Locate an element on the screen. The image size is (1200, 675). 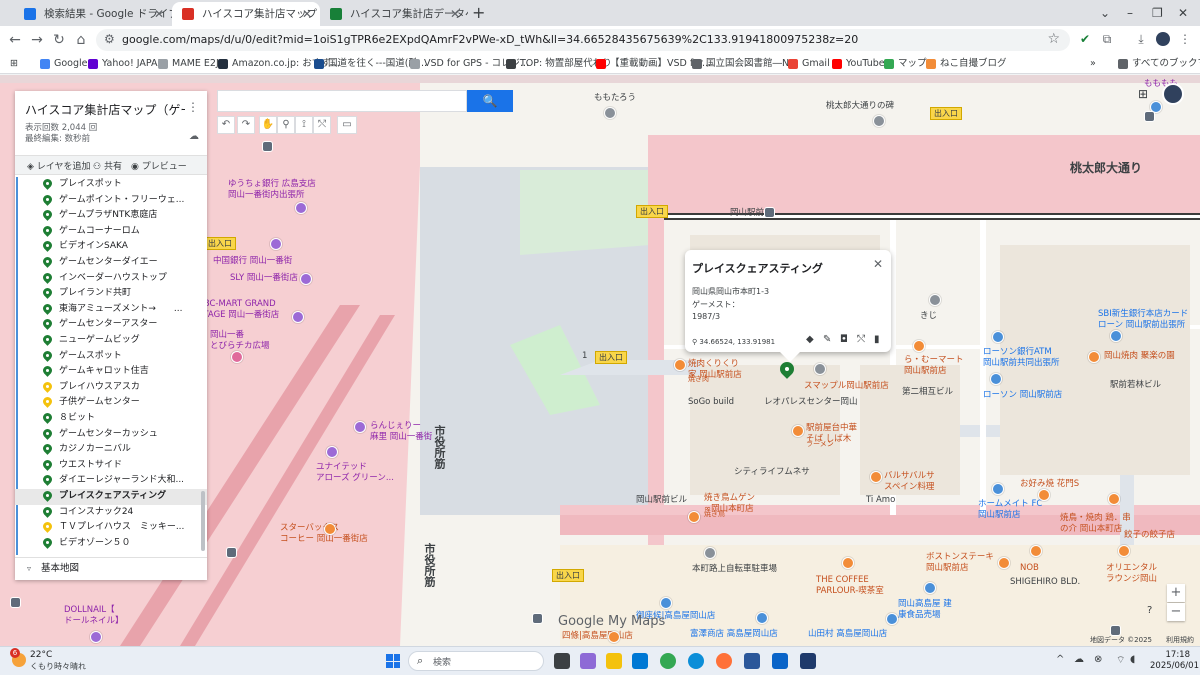
preview-button: ◉ プレビュー is located at coordinates (159, 165).